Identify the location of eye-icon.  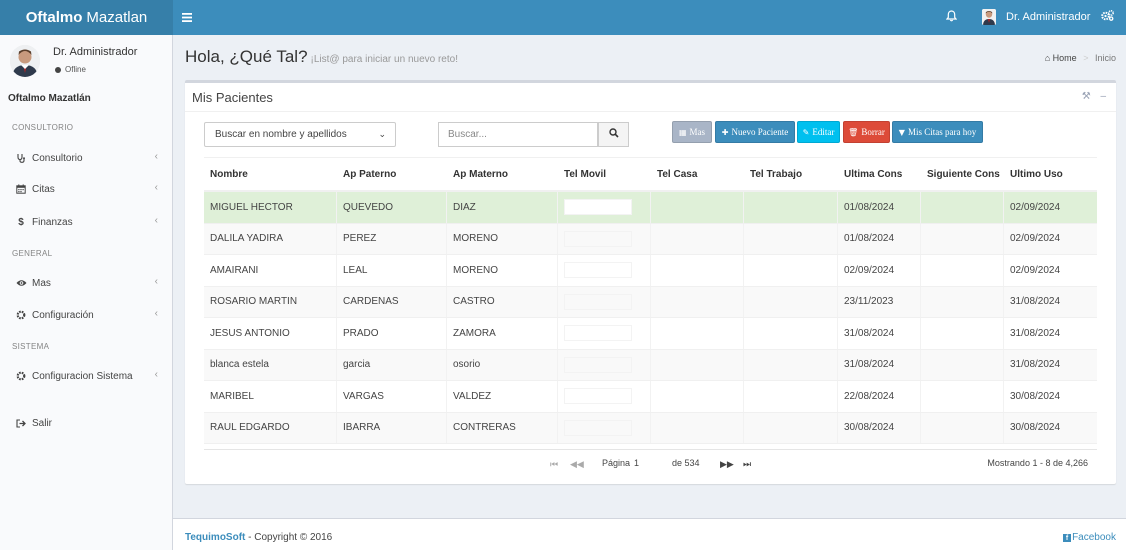
(21, 283).